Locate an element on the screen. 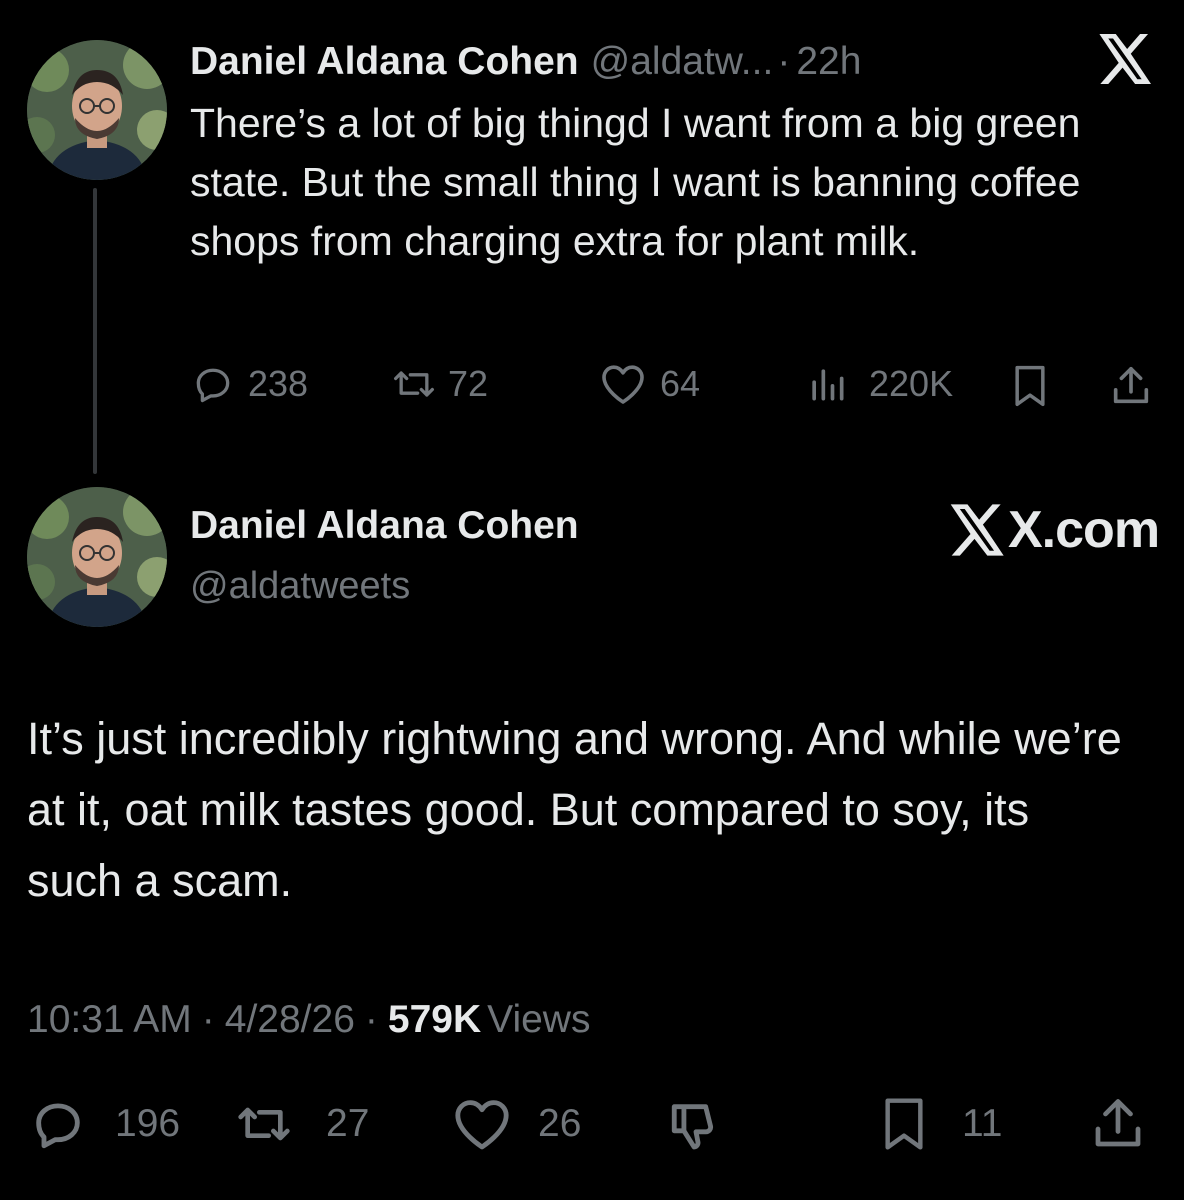  x-logo-glyph is located at coordinates (1125, 59).